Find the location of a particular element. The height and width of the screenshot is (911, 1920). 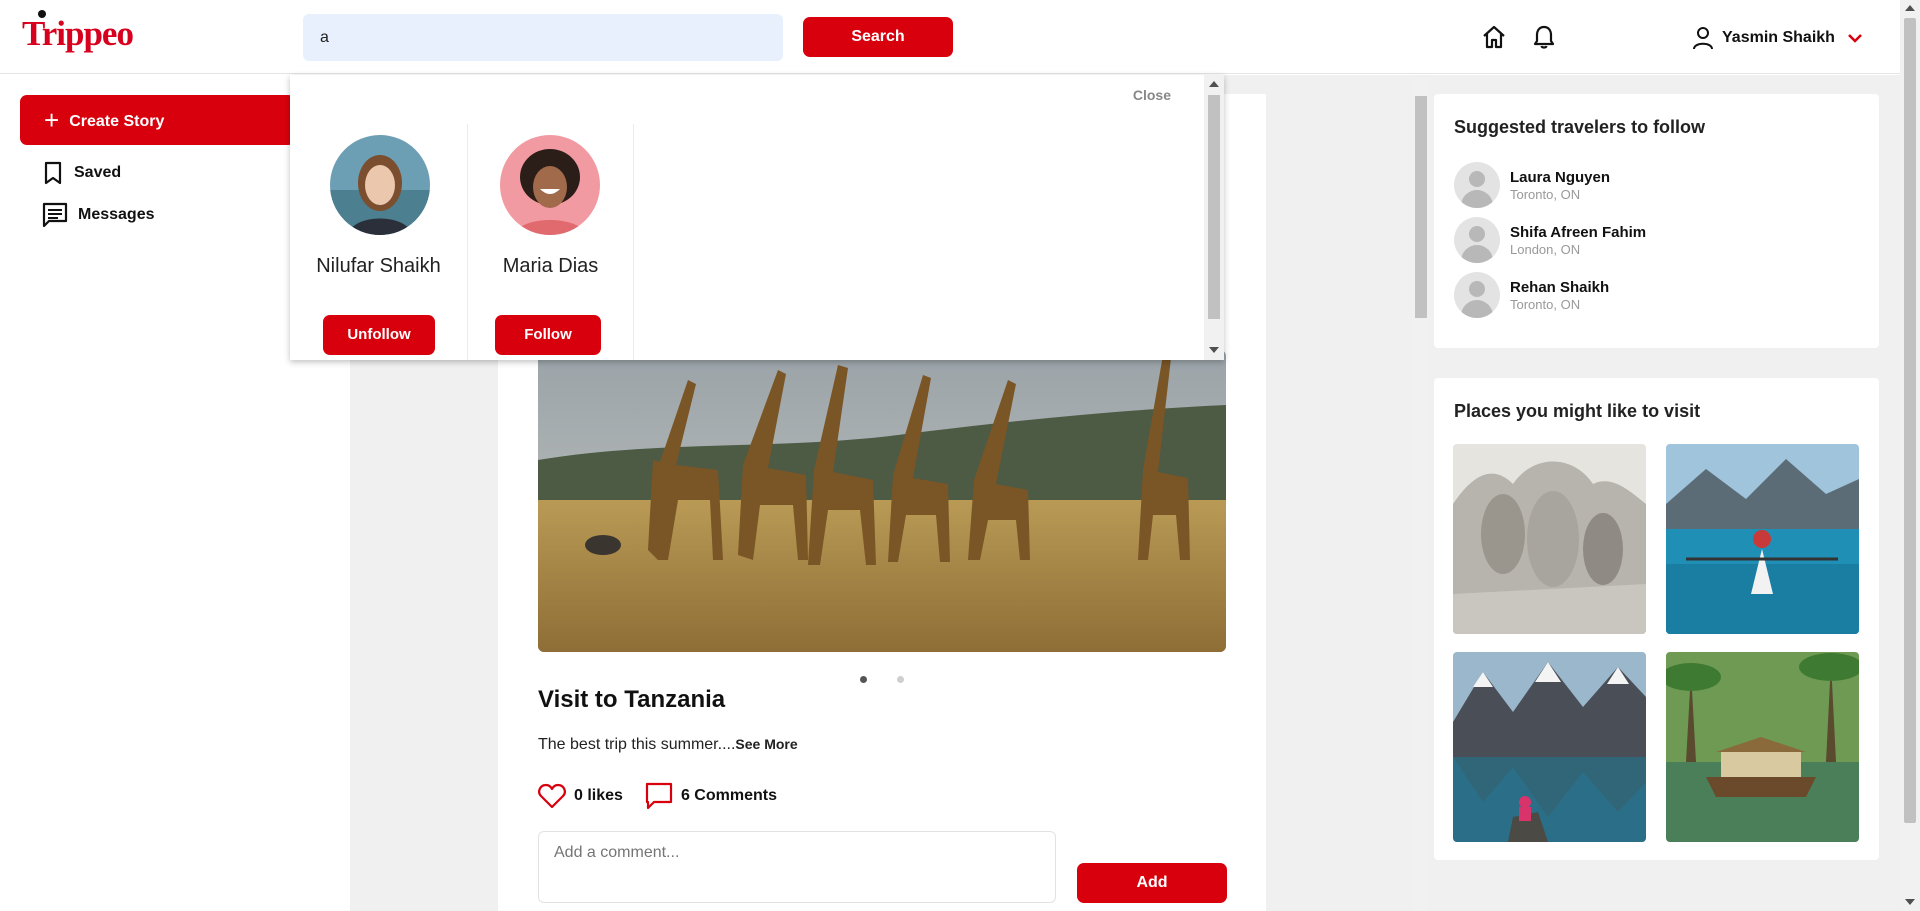

traveler-item: Shifa Afreen Fahim London, ON is located at coordinates (1550, 240).